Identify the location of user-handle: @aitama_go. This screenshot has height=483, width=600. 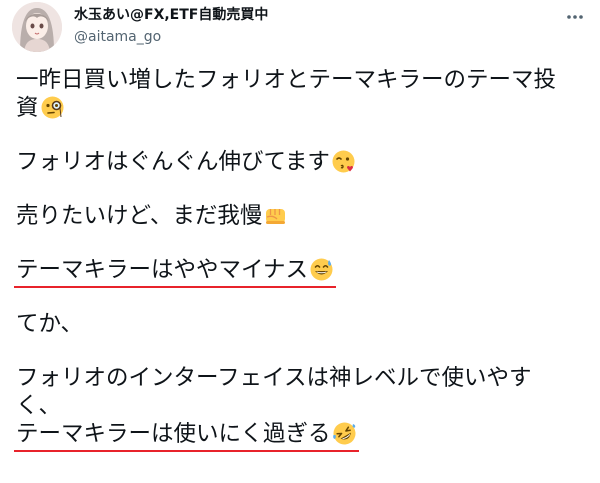
(171, 37).